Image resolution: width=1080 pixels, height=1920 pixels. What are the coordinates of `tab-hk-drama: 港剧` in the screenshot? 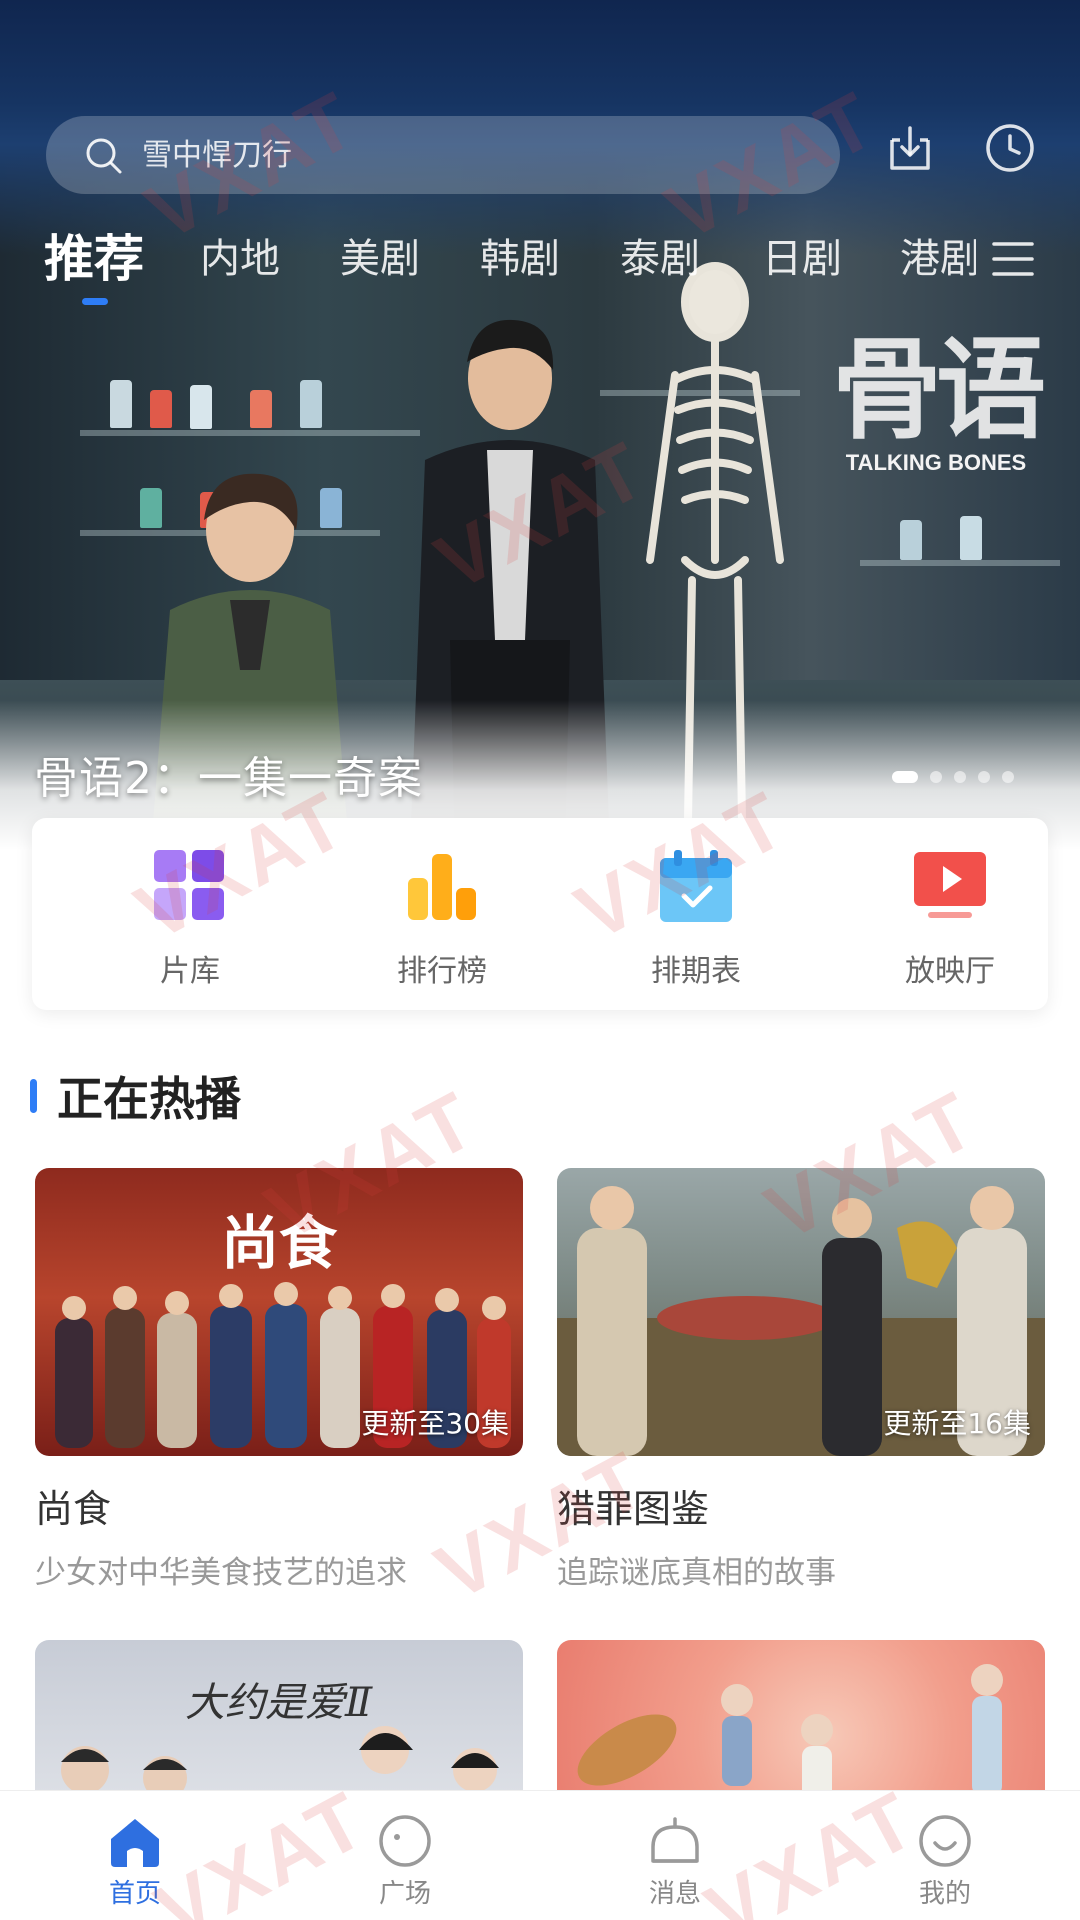 It's located at (938, 259).